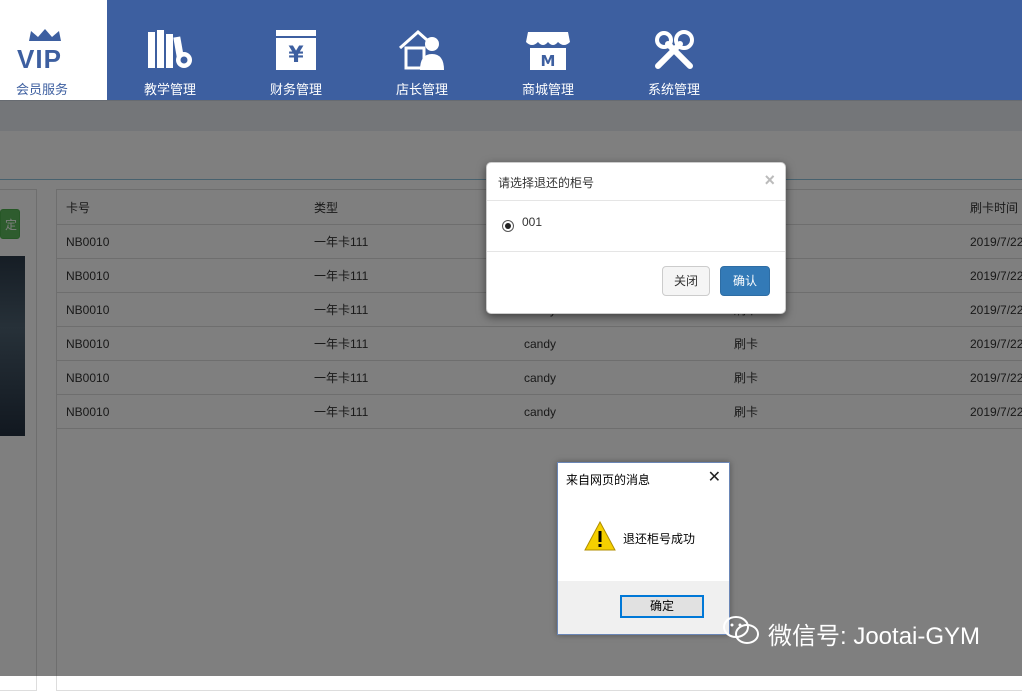  I want to click on manager-house-icon, so click(421, 49).